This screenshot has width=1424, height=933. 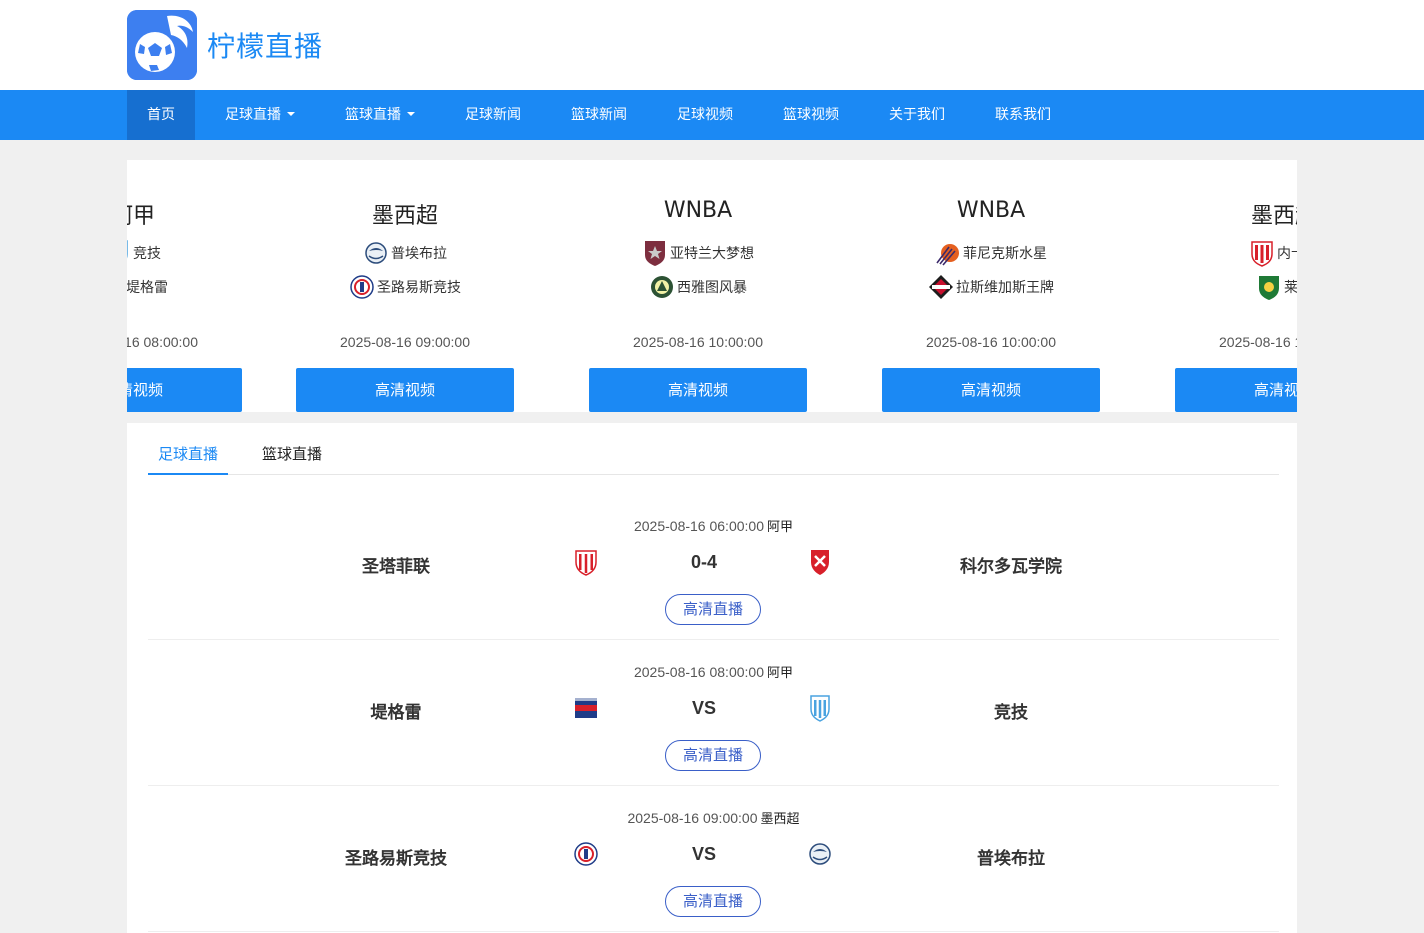 I want to click on slide-team-away: 圣路易斯竞技, so click(x=405, y=287).